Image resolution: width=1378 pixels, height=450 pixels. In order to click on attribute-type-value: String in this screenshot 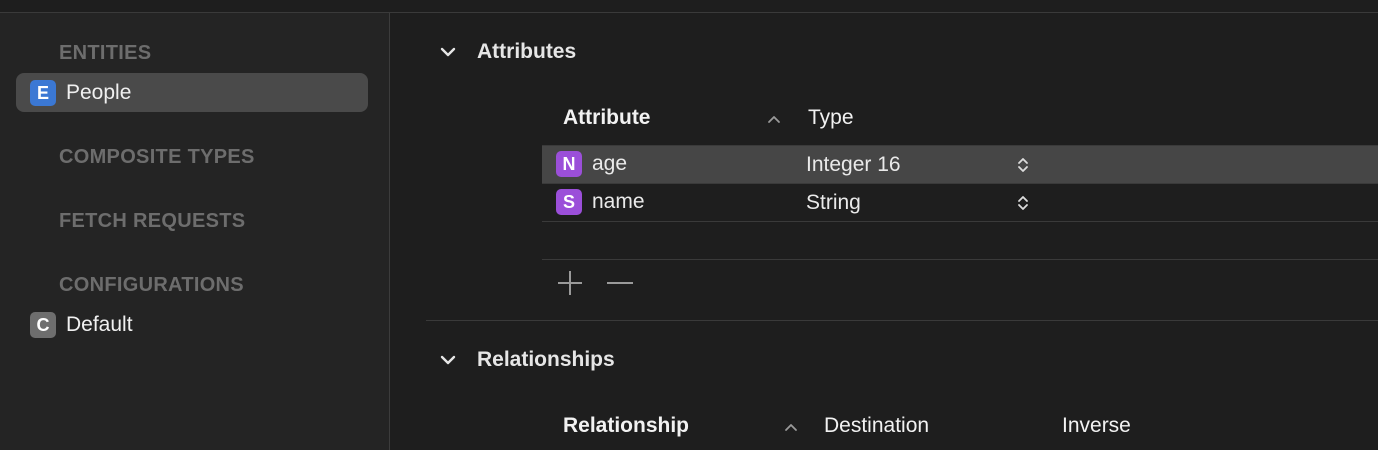, I will do `click(833, 203)`.